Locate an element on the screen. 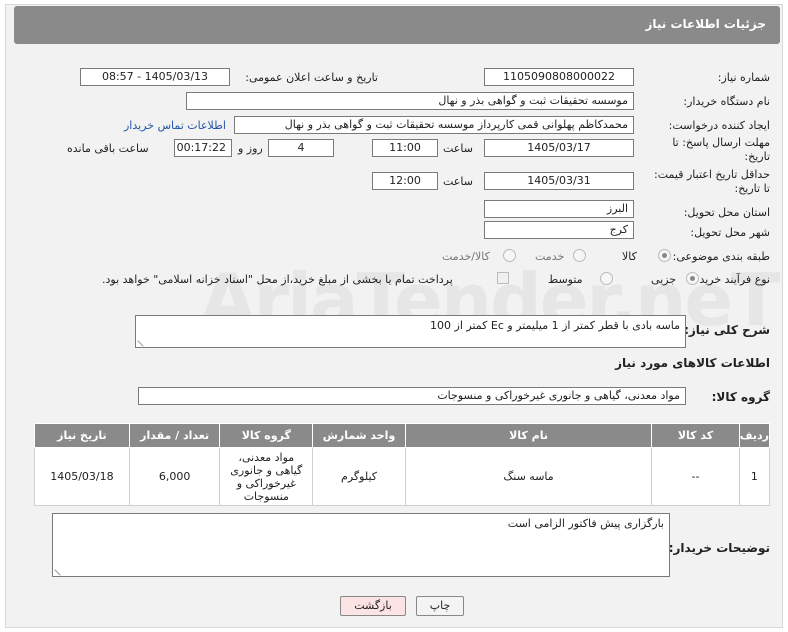 The width and height of the screenshot is (788, 632). treasury-payment-checkbox is located at coordinates (503, 278).